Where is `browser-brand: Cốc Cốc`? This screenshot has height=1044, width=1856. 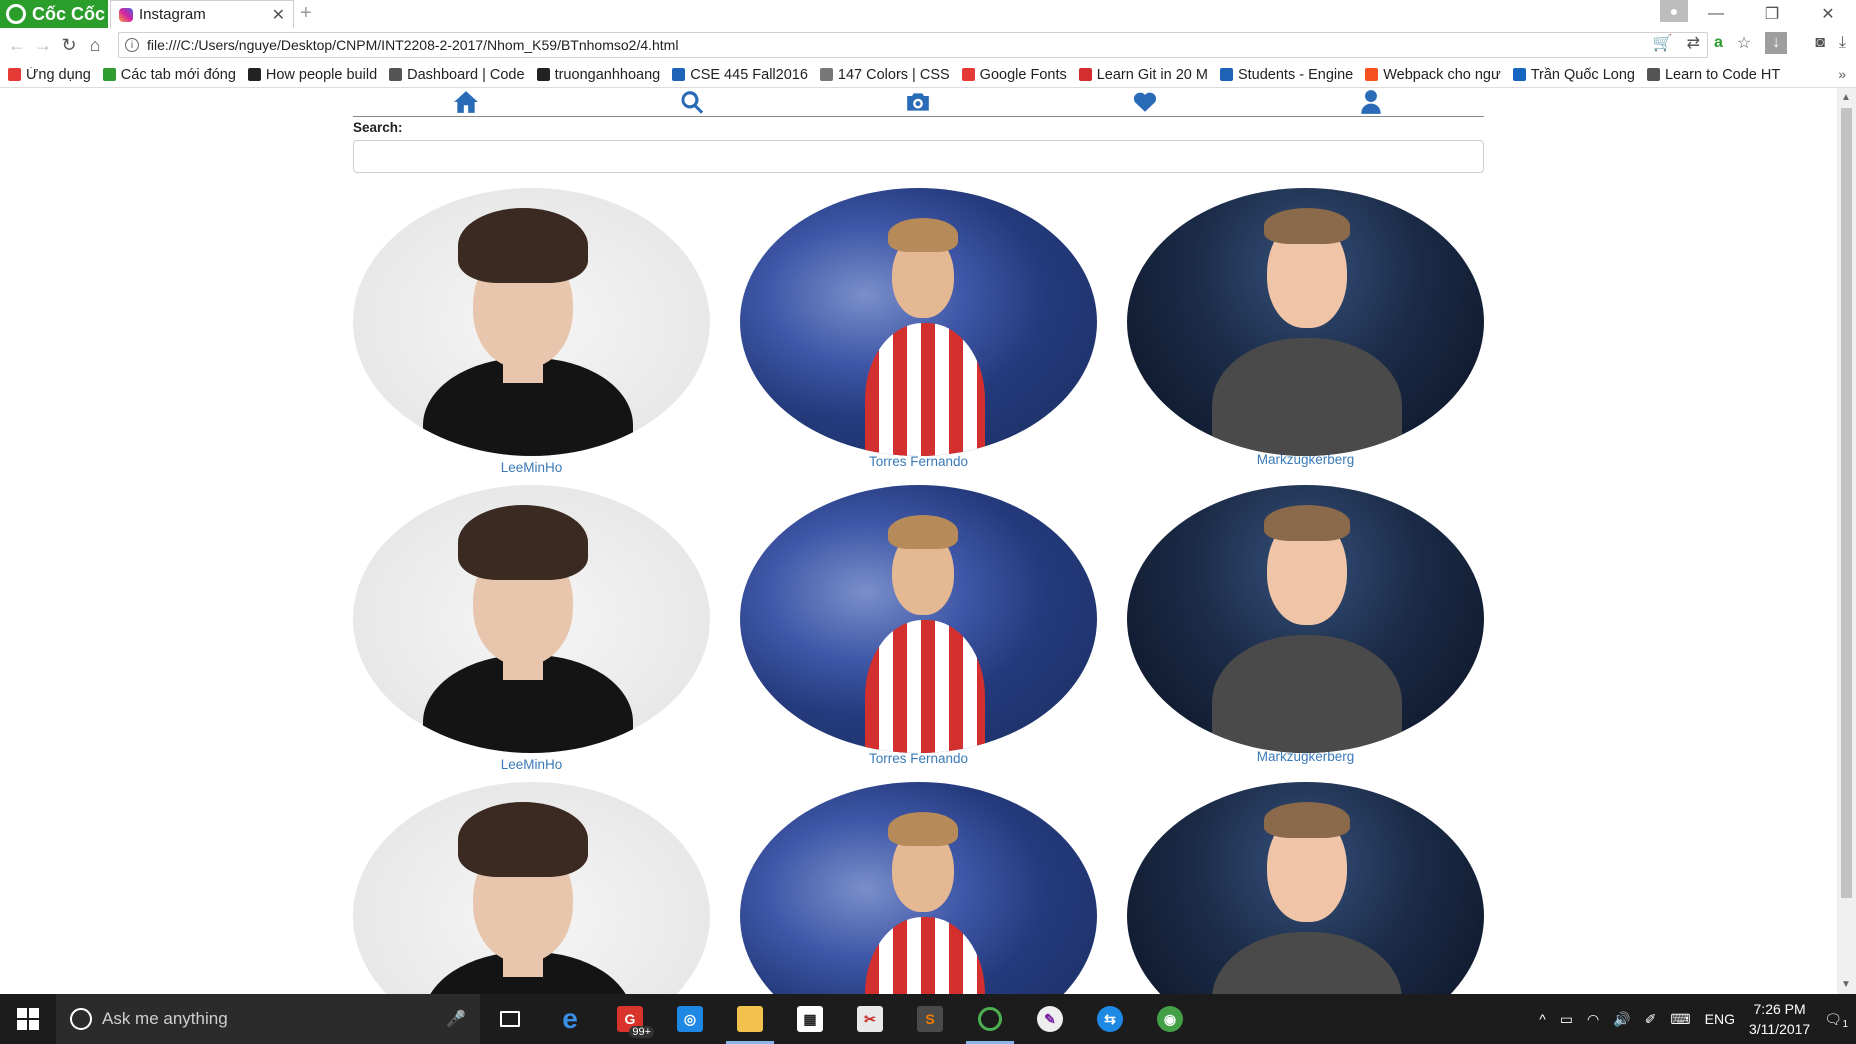 browser-brand: Cốc Cốc is located at coordinates (54, 14).